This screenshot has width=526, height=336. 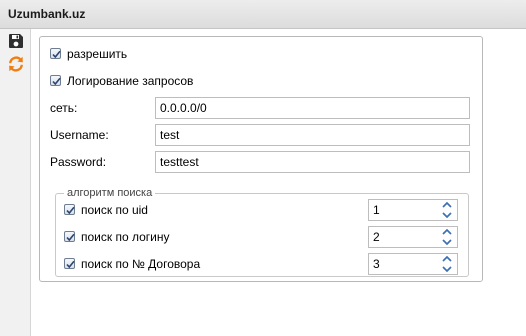 I want to click on search-by-login-label: поиск по логину, so click(x=125, y=237).